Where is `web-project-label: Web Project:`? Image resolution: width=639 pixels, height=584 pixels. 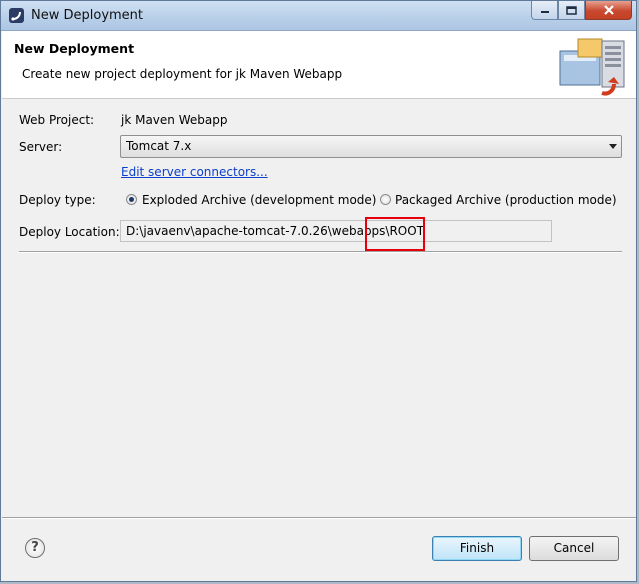 web-project-label: Web Project: is located at coordinates (57, 120).